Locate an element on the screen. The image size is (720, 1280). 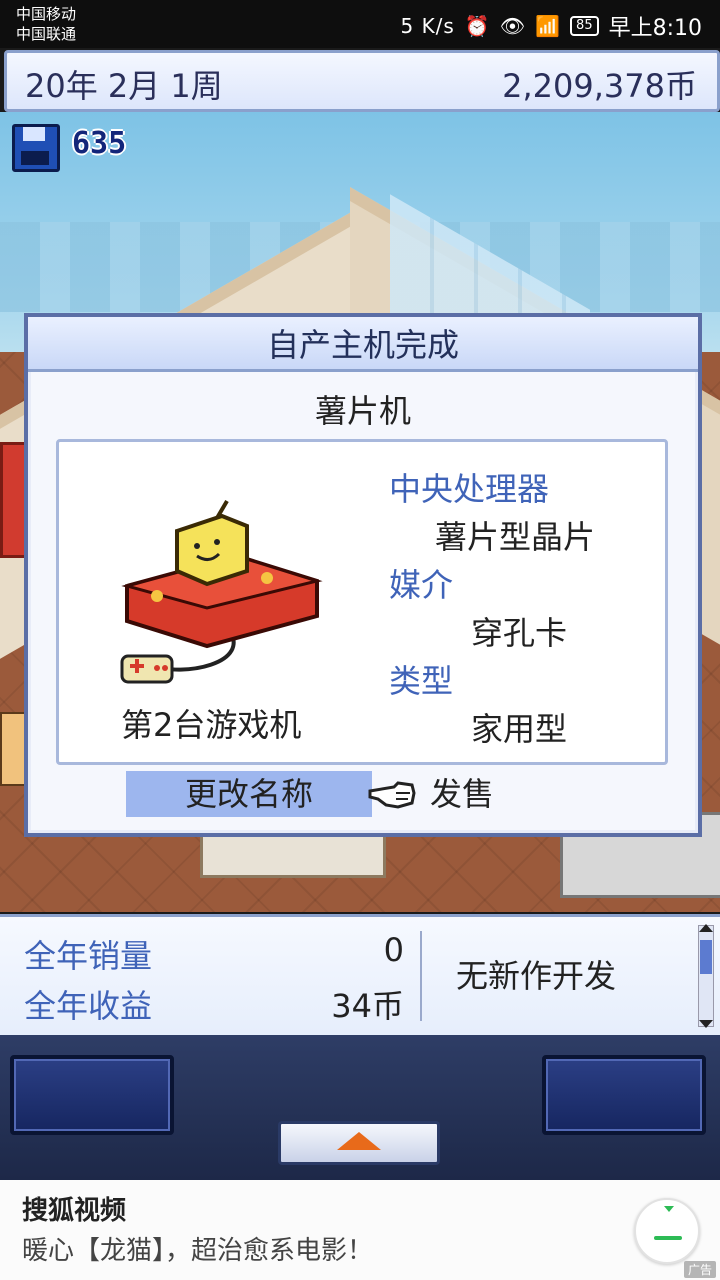
annual-sales-value: 0 is located at coordinates (393, 950).